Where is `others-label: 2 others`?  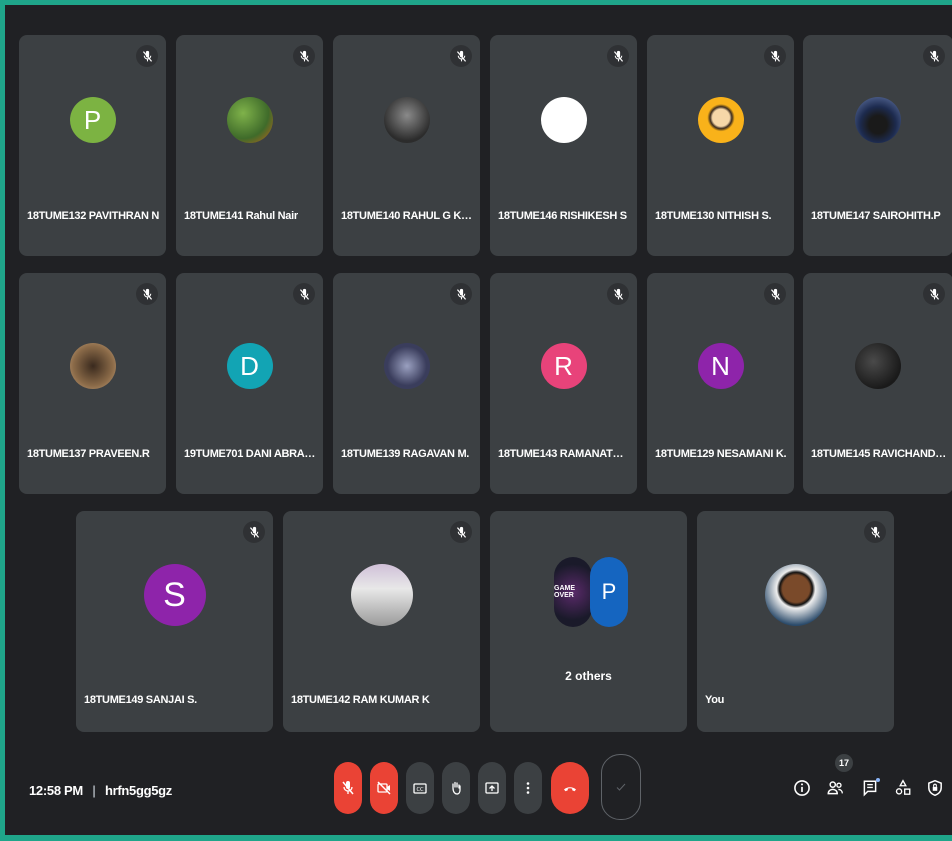 others-label: 2 others is located at coordinates (588, 676).